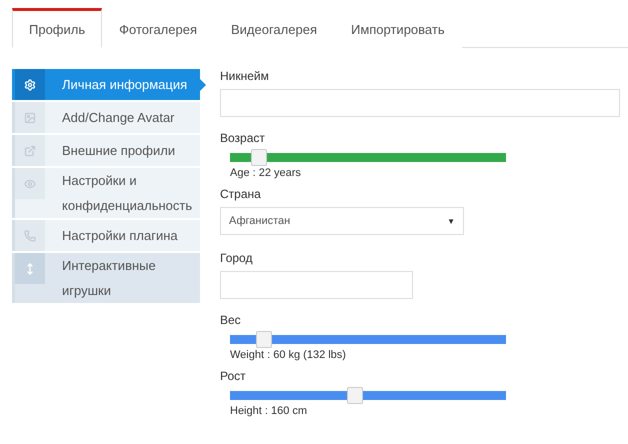 The height and width of the screenshot is (444, 628). I want to click on sidebar-item: Интерактивные игрушки, so click(106, 278).